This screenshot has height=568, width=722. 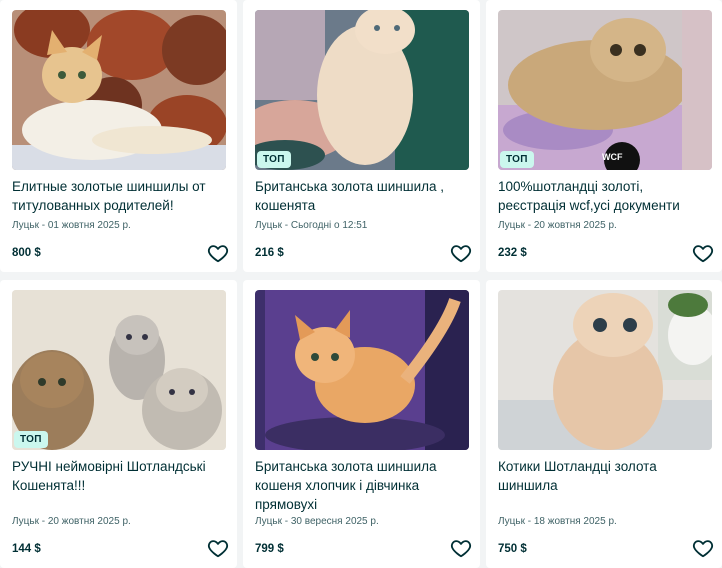 What do you see at coordinates (557, 521) in the screenshot?
I see `listing-location-date: Луцьк - 18 жовтня 2025 р.` at bounding box center [557, 521].